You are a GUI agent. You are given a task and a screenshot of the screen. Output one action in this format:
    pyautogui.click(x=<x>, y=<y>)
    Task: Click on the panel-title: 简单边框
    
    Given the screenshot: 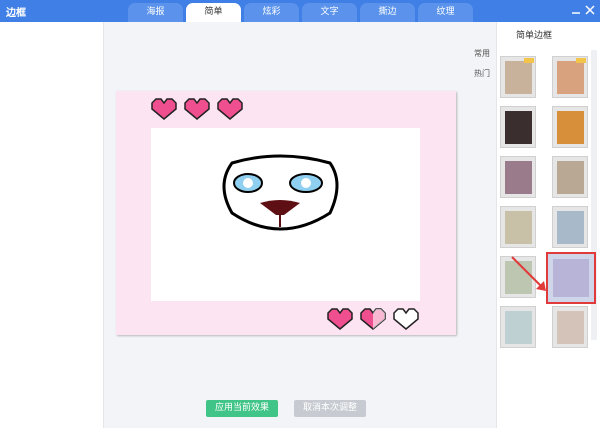 What is the action you would take?
    pyautogui.click(x=534, y=36)
    